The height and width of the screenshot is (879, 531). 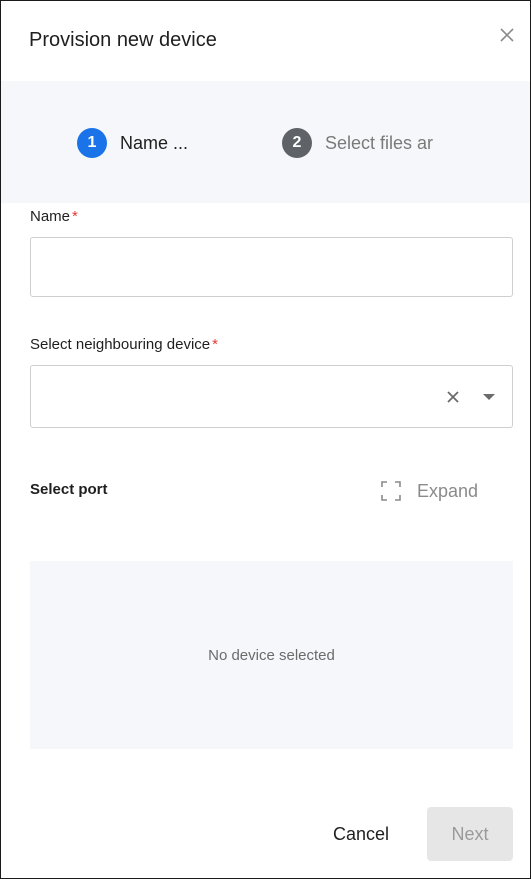 I want to click on name-label: Name *, so click(x=54, y=216).